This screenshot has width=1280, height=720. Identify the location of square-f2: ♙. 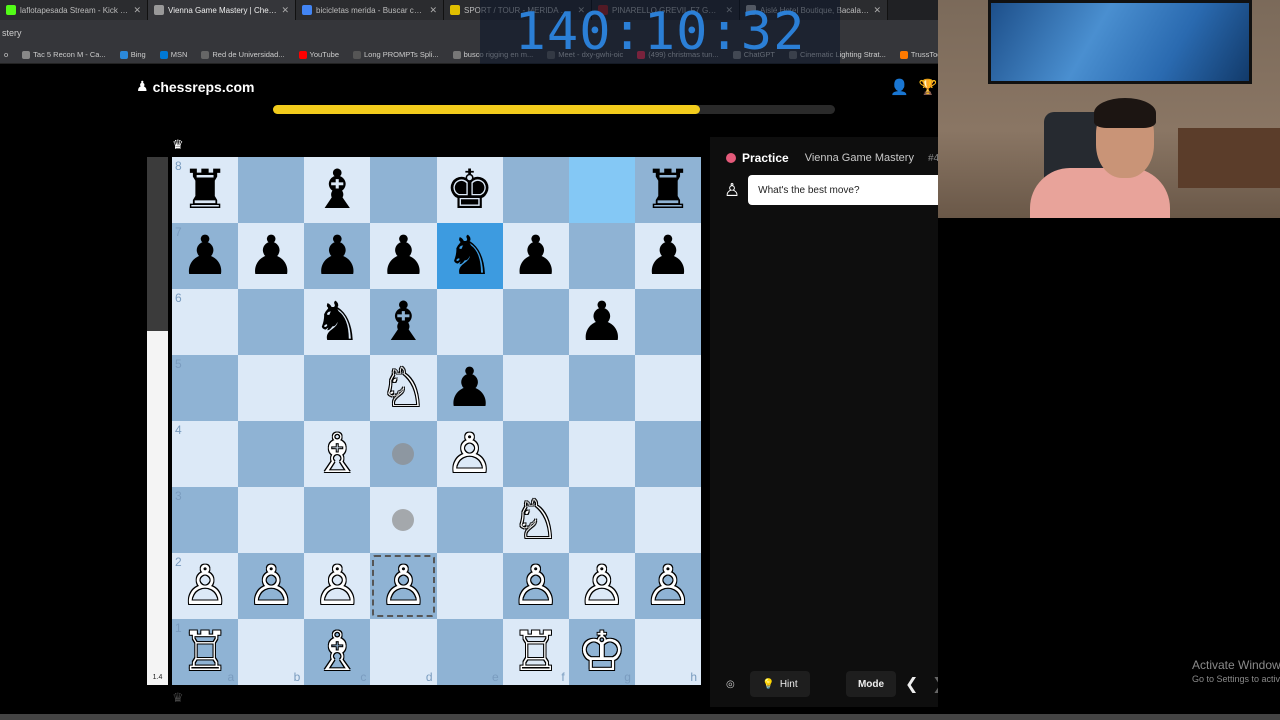
(535, 586).